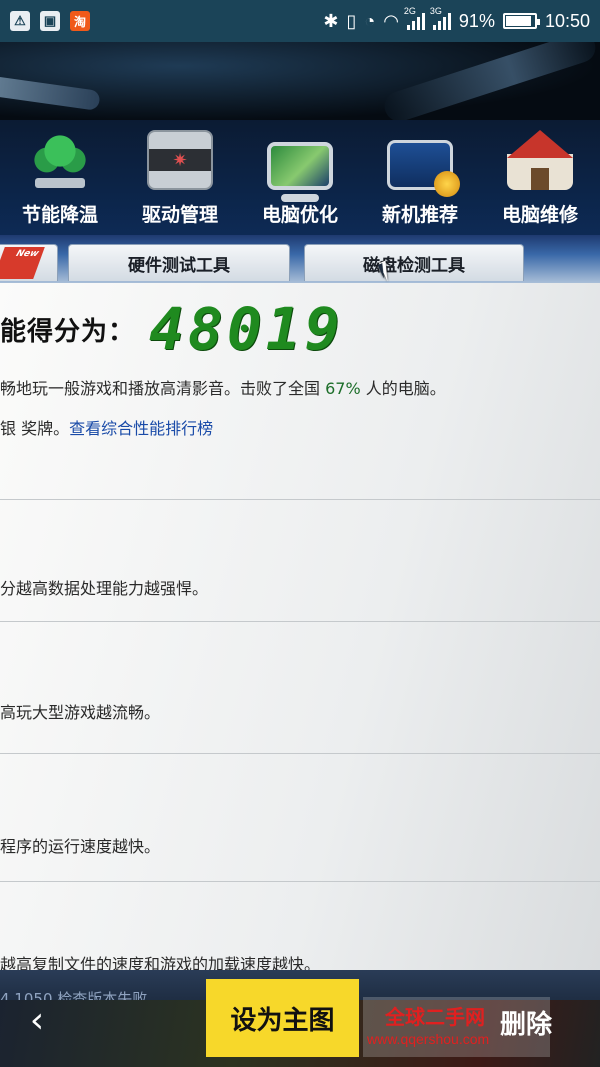  I want to click on nav-item-label: 驱动管理, so click(179, 215).